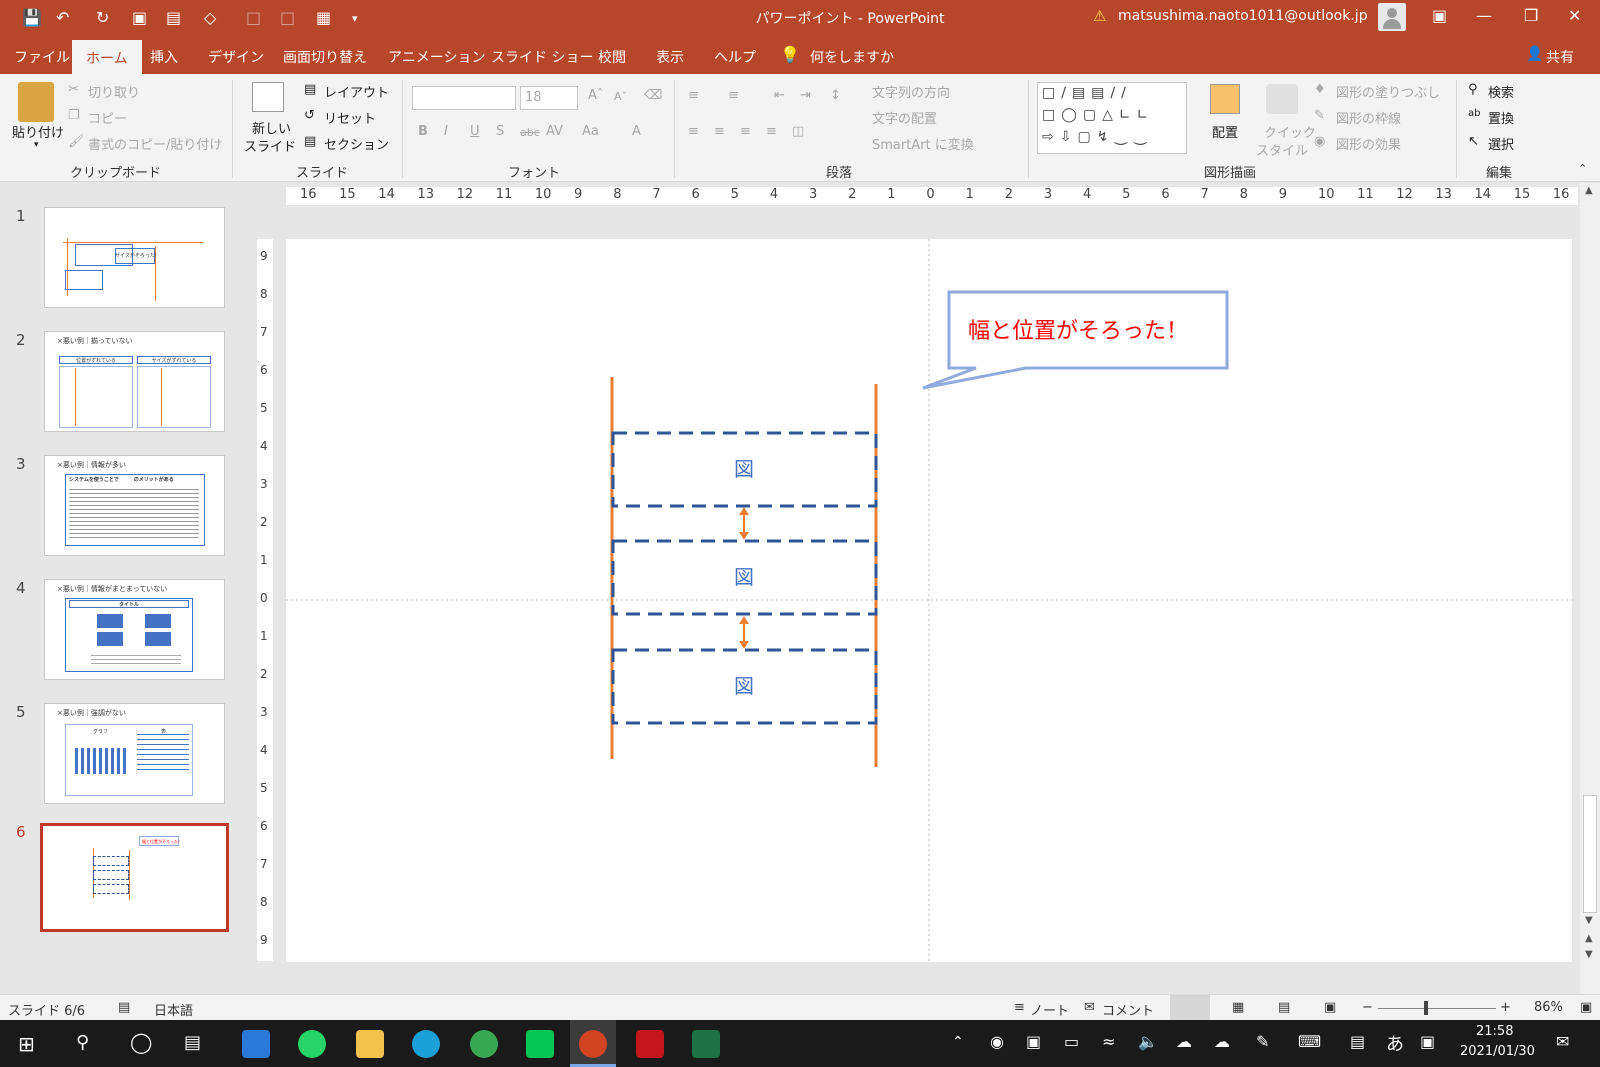 The image size is (1600, 1067). Describe the element at coordinates (426, 1044) in the screenshot. I see `edge-icon` at that location.